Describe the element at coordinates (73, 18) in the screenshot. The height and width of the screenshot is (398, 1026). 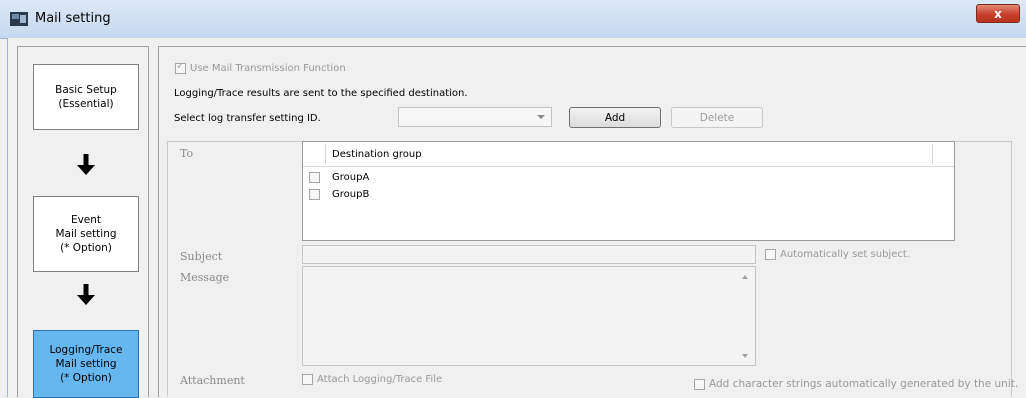
I see `window-title: Mail setting` at that location.